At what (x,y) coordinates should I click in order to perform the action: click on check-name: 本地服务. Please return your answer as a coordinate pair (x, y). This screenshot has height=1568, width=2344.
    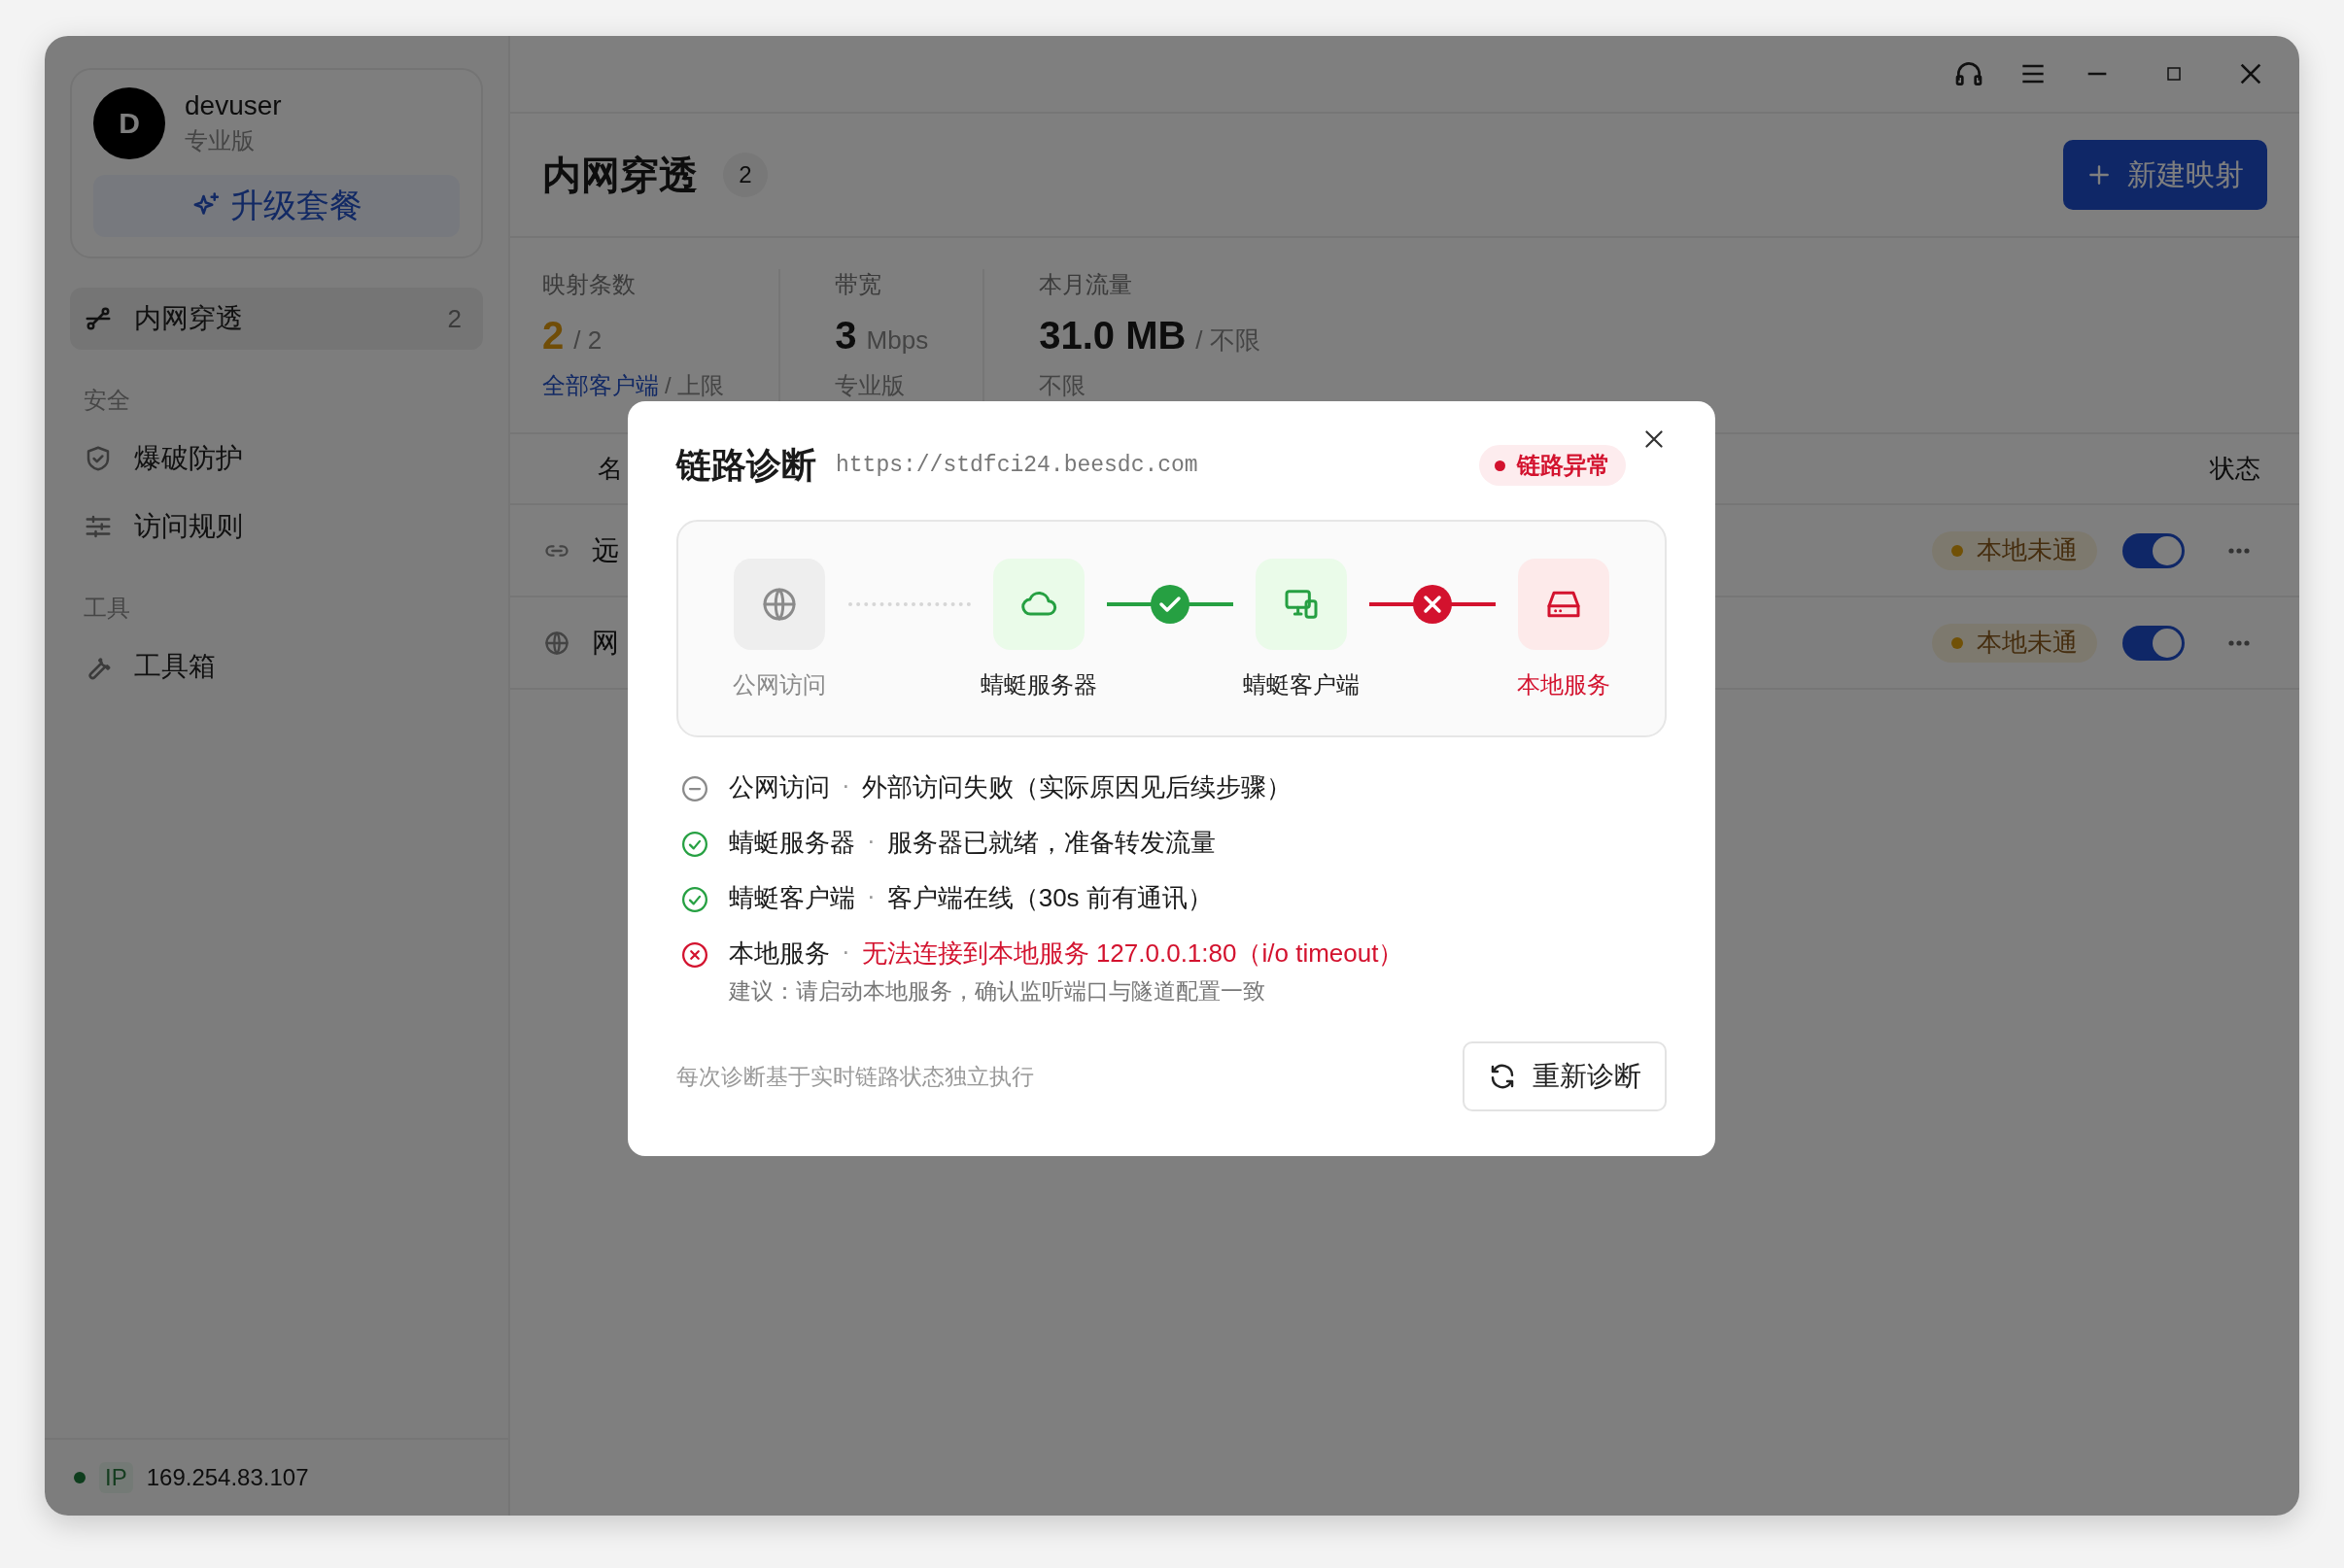
    Looking at the image, I should click on (780, 953).